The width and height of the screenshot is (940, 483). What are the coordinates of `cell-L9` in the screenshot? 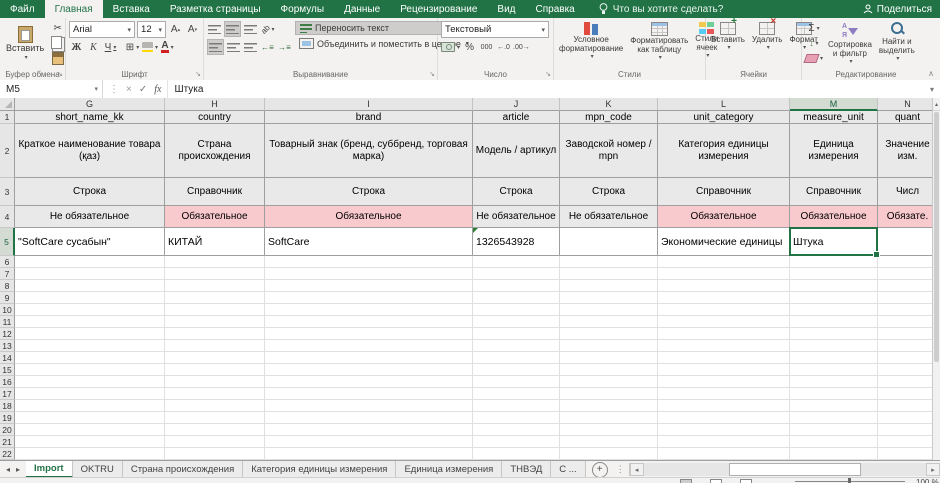 It's located at (724, 298).